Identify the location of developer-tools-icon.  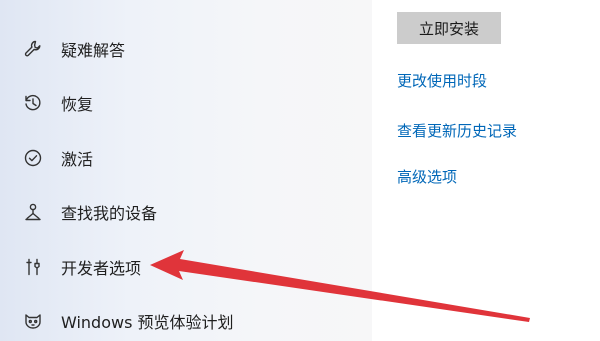
(33, 267).